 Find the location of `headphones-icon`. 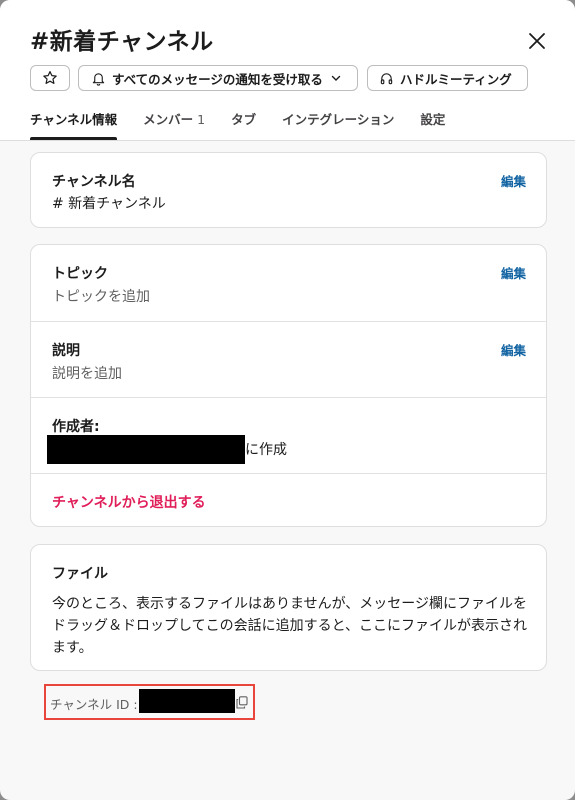

headphones-icon is located at coordinates (386, 78).